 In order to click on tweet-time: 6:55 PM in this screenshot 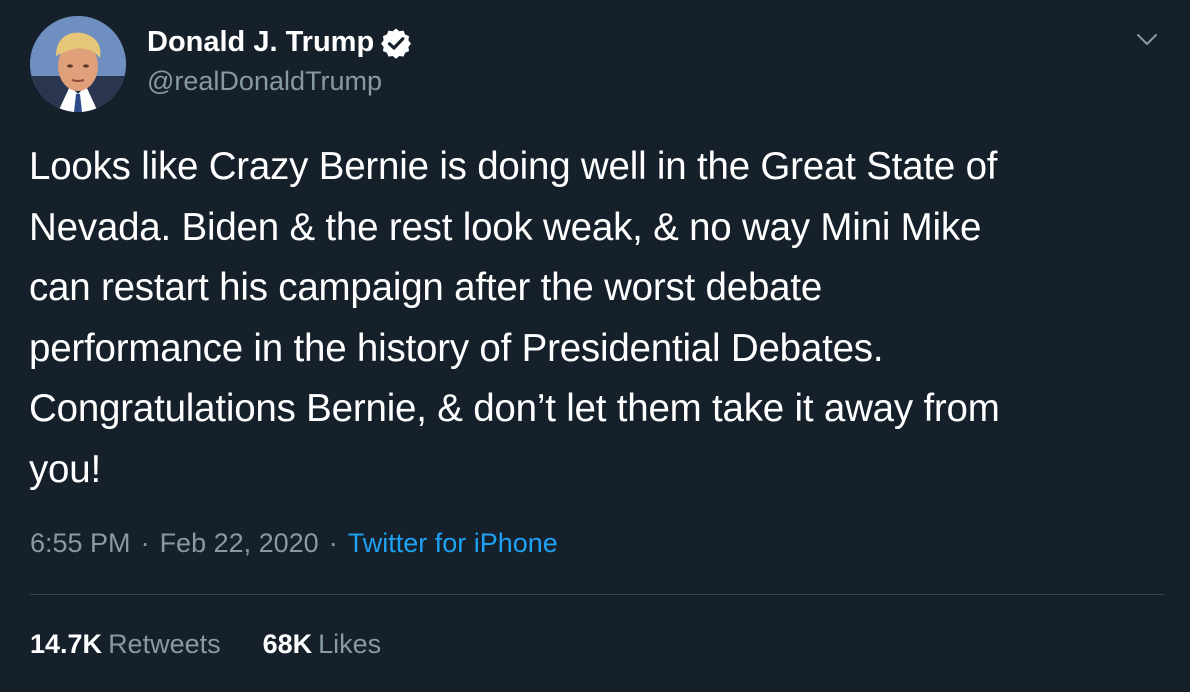, I will do `click(80, 543)`.